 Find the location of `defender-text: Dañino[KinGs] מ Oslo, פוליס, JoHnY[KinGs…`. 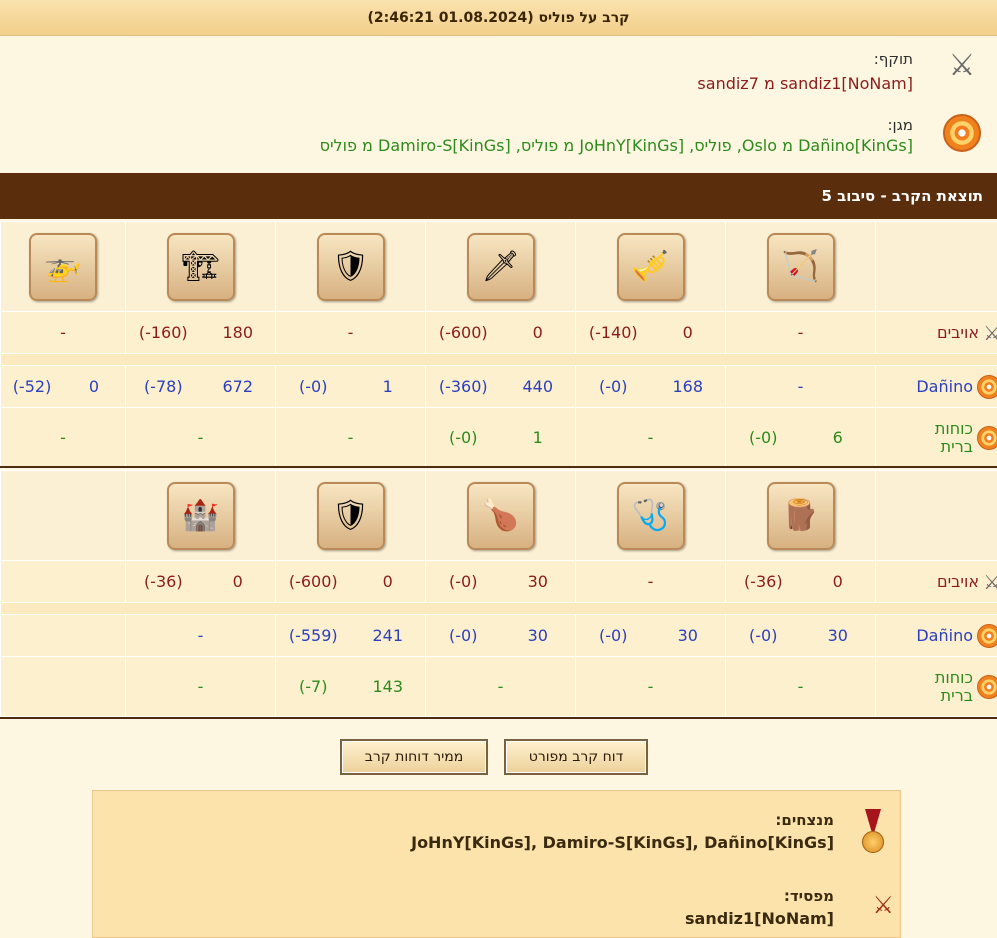

defender-text: Dañino[KinGs] מ Oslo, פוליס, JoHnY[KinGs… is located at coordinates (616, 145).